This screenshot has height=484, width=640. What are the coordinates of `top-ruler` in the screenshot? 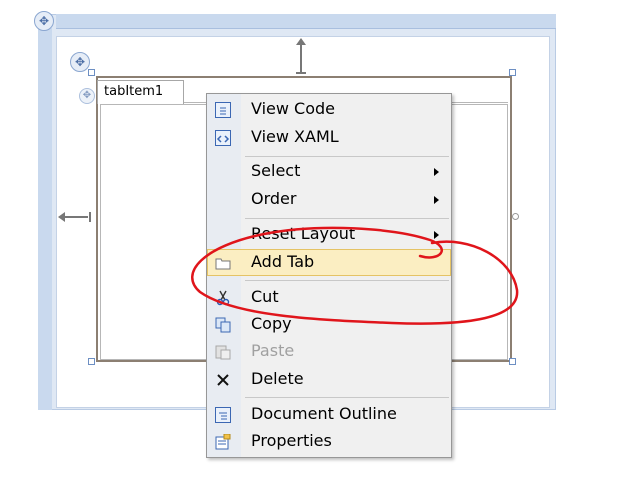 It's located at (306, 21).